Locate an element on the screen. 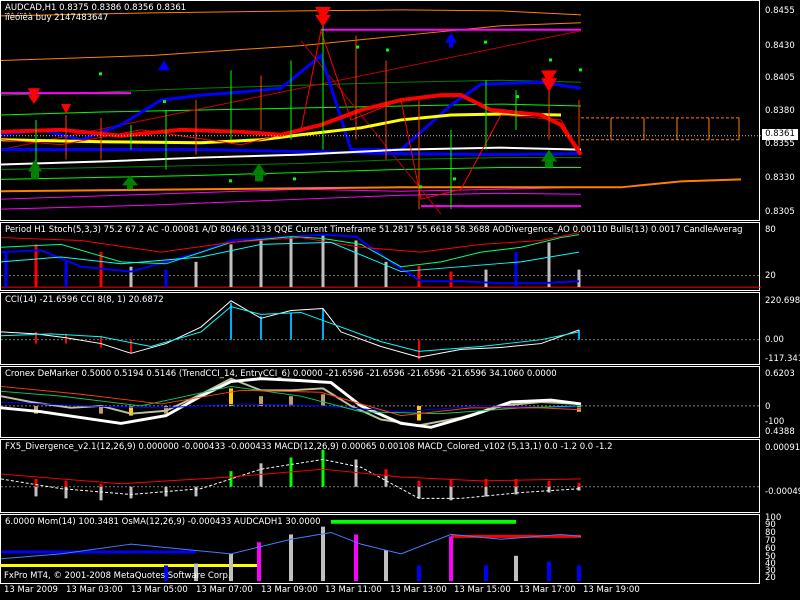 The height and width of the screenshot is (600, 800). price-tick: 0.8305 is located at coordinates (780, 212).